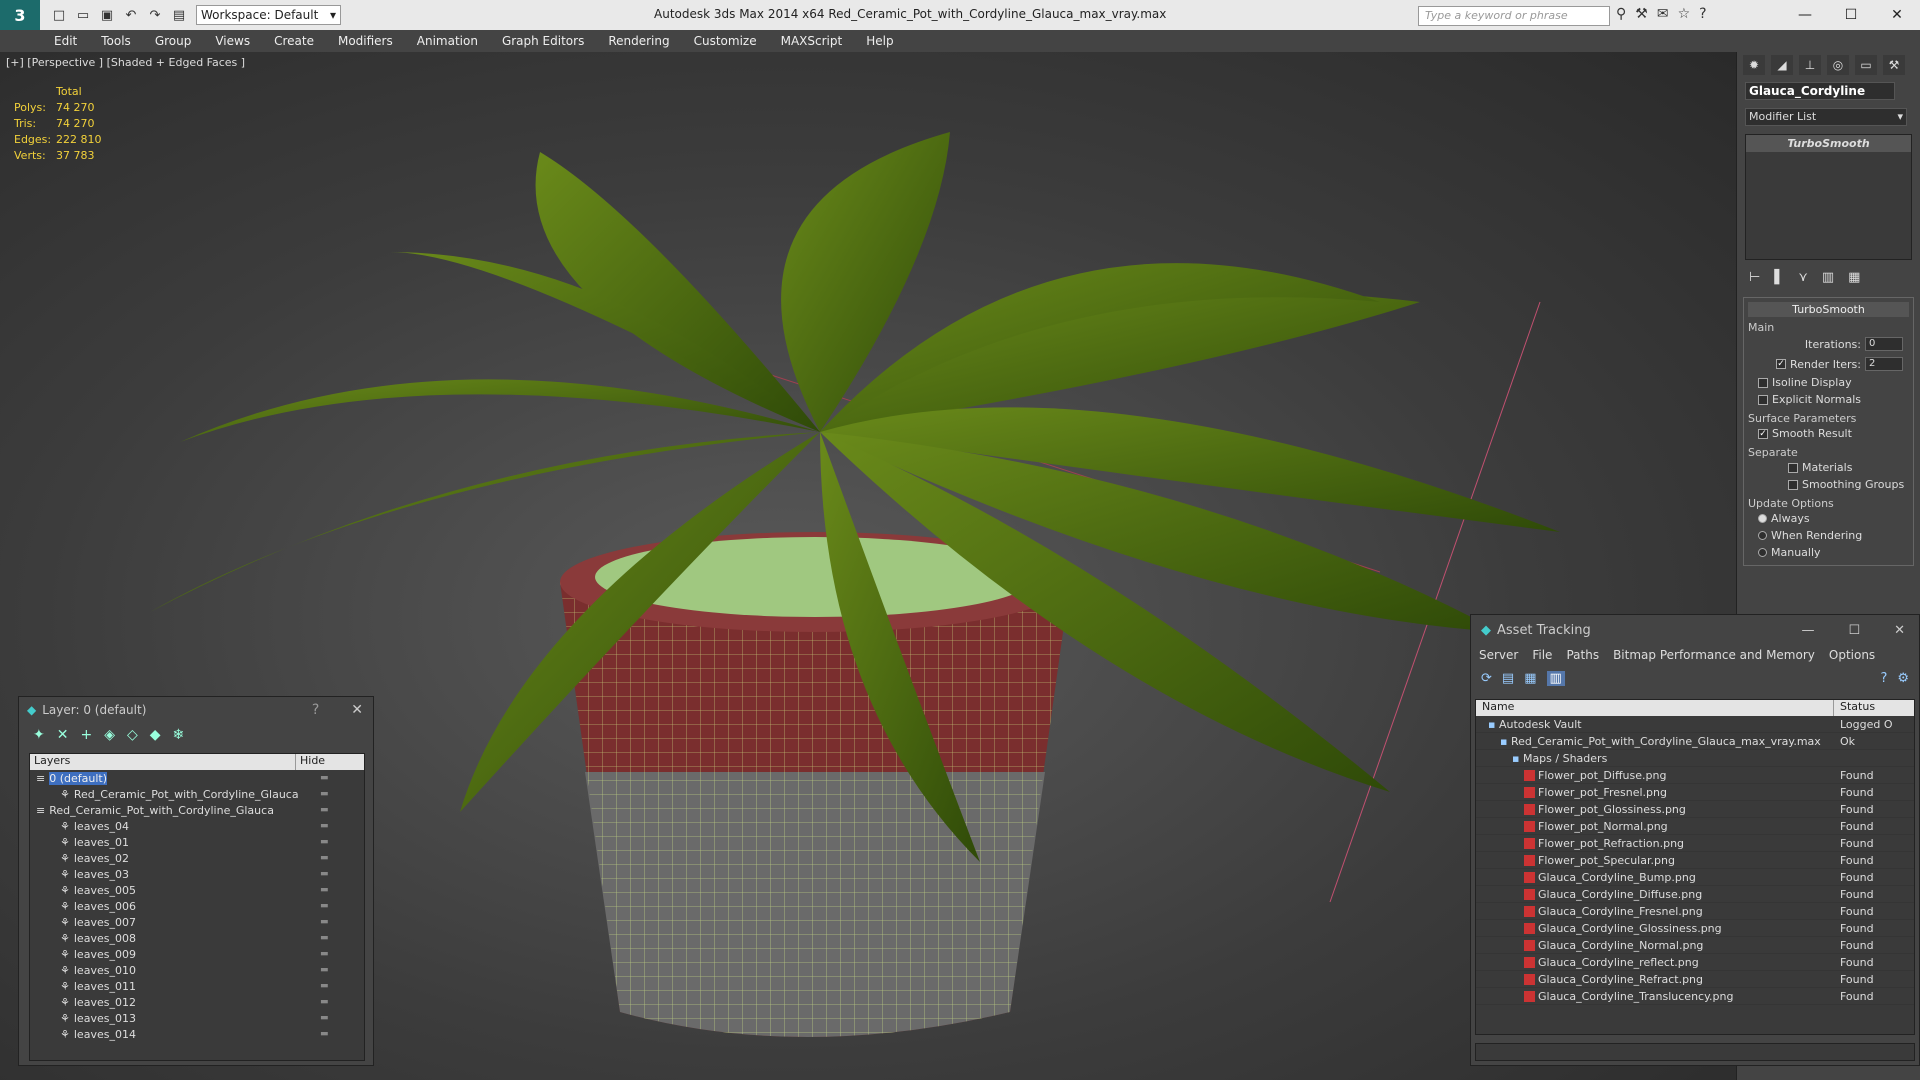 This screenshot has height=1080, width=1920. Describe the element at coordinates (1884, 364) in the screenshot. I see `render-iters-input: 2` at that location.